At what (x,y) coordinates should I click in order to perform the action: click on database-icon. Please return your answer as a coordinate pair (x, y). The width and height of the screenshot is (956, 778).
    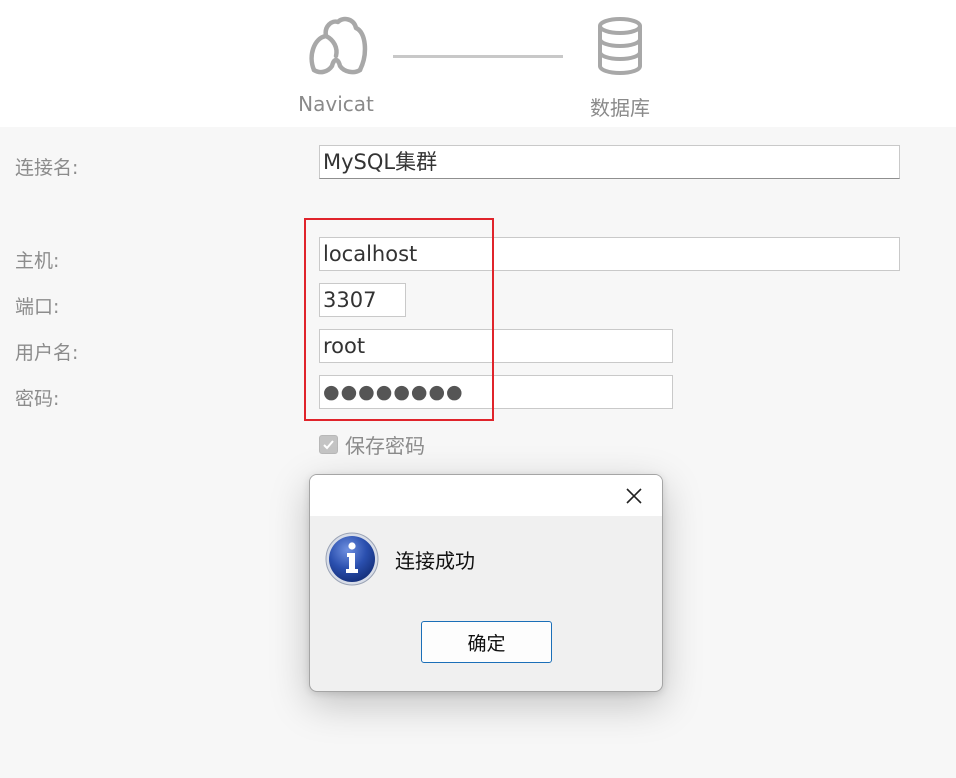
    Looking at the image, I should click on (620, 46).